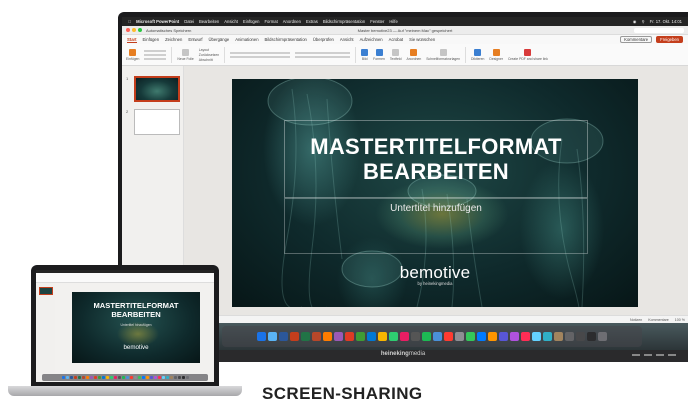  Describe the element at coordinates (666, 21) in the screenshot. I see `menubar-clock: Fr. 17. Okt. 14:01` at that location.